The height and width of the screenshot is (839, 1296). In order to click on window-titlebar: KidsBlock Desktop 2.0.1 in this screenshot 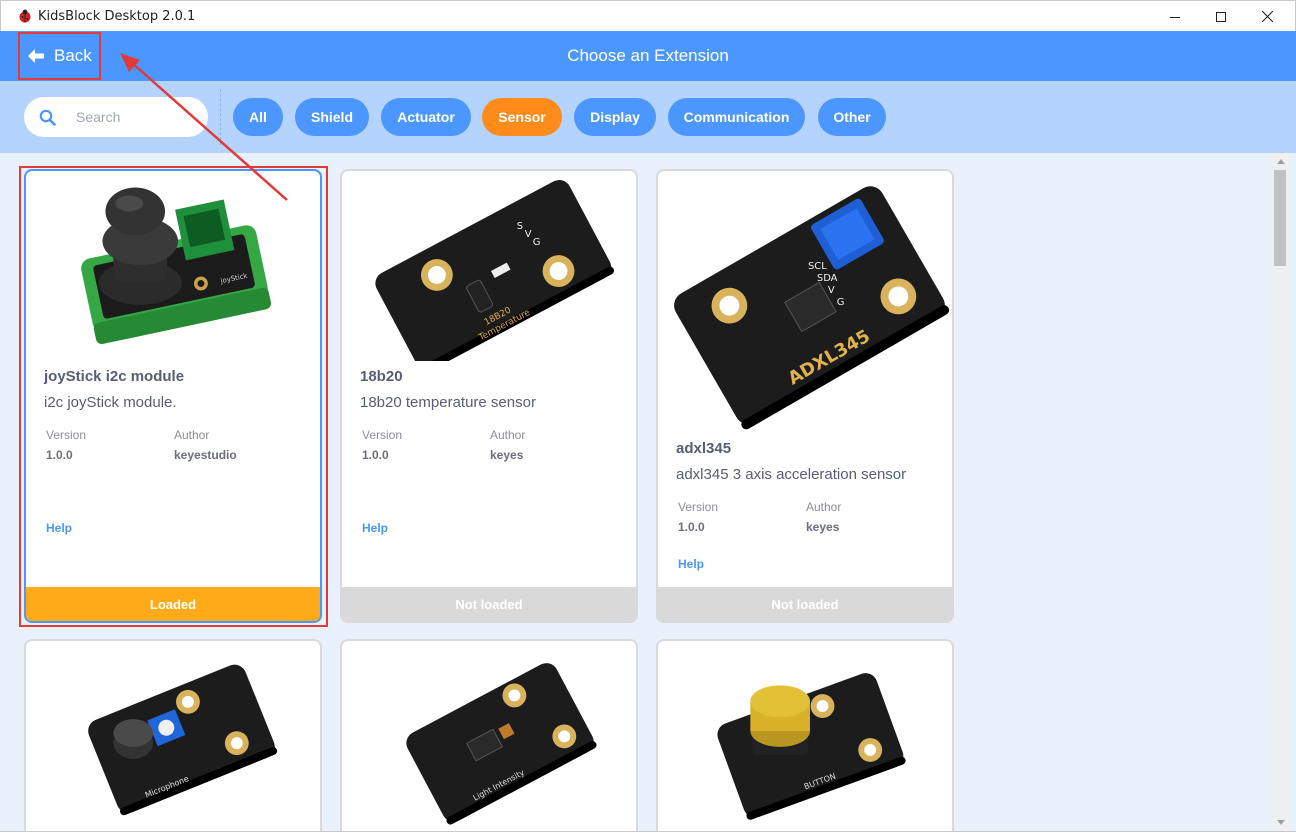, I will do `click(648, 15)`.